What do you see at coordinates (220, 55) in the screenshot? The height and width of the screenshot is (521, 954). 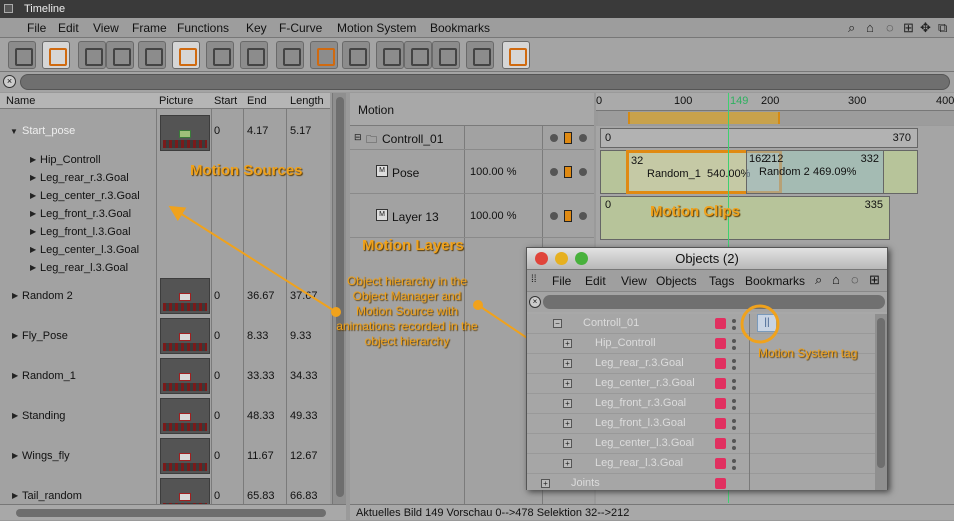 I see `wave-icon` at bounding box center [220, 55].